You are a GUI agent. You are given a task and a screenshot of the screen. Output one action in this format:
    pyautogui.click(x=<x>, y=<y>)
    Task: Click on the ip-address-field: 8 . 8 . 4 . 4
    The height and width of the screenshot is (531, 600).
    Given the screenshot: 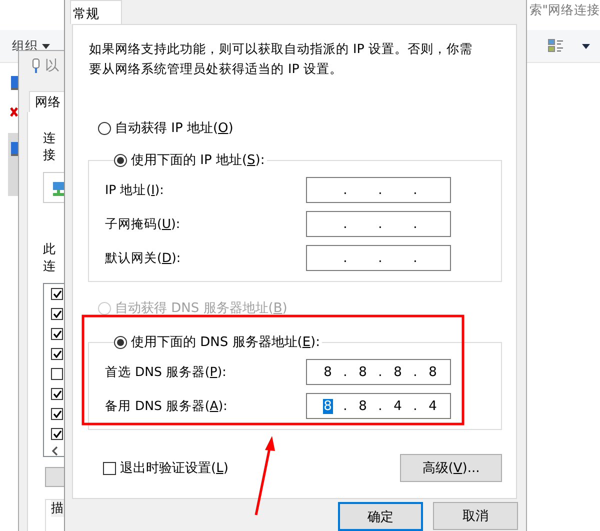 What is the action you would take?
    pyautogui.click(x=378, y=406)
    